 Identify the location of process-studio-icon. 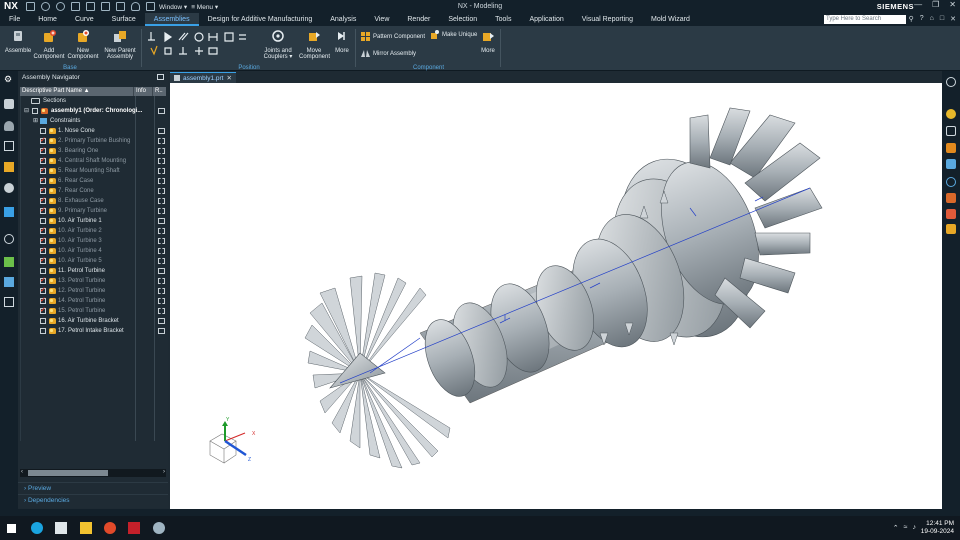
(9, 282).